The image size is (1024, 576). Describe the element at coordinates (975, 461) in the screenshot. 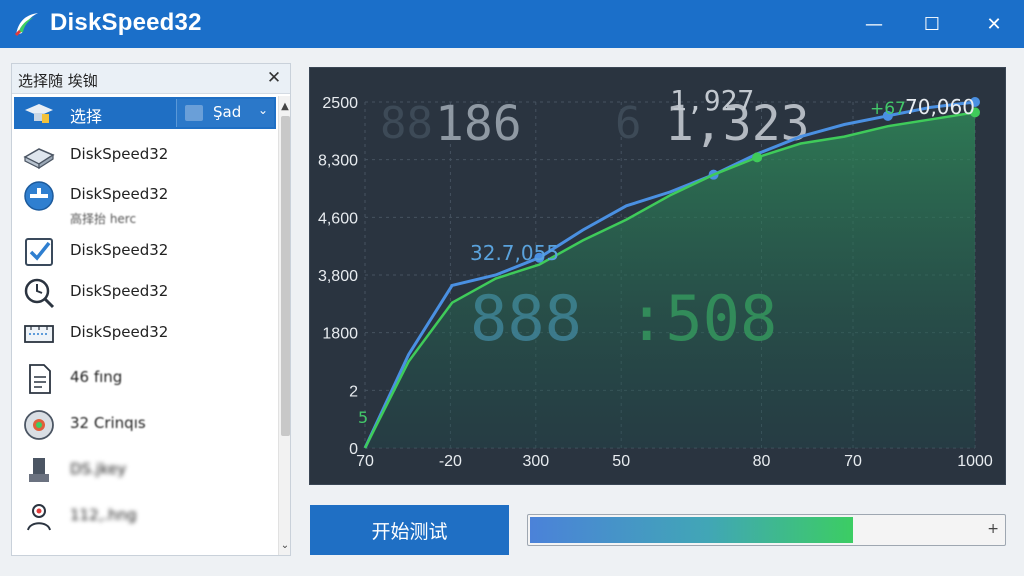

I see `x-tick-label: 1000` at that location.